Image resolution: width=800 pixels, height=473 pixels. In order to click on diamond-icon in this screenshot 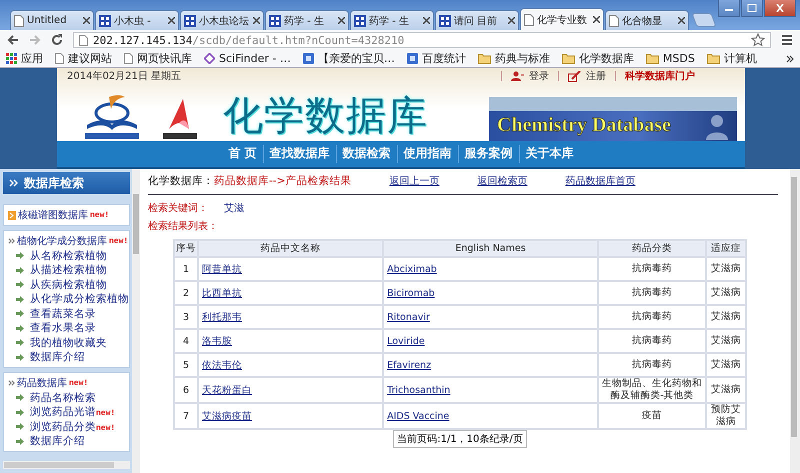, I will do `click(209, 58)`.